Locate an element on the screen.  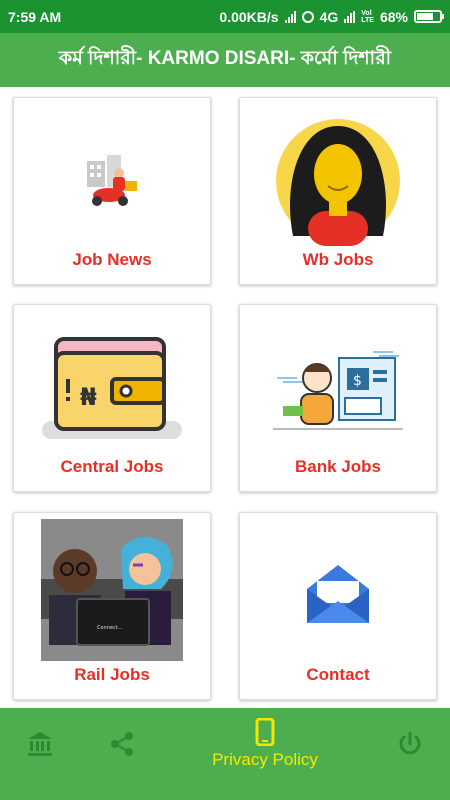
delivery-scooter-illustration is located at coordinates (112, 181).